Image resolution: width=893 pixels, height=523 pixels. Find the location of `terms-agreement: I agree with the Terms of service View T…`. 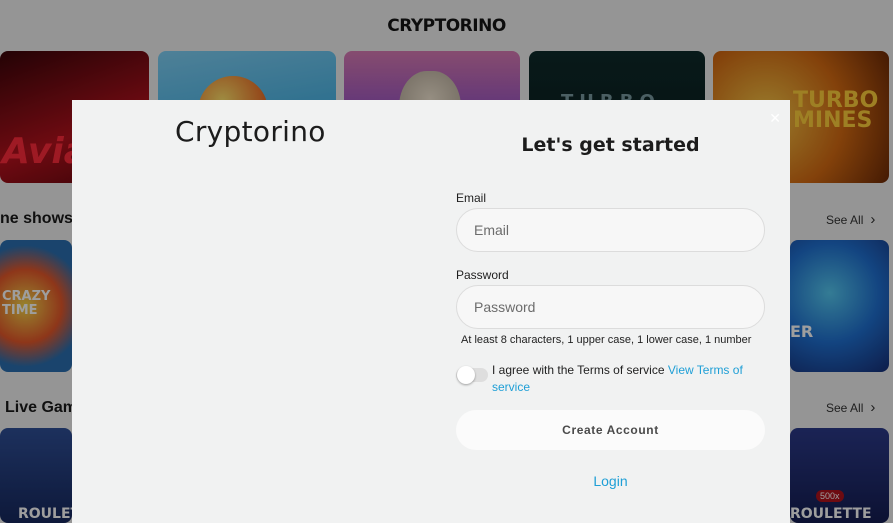

terms-agreement: I agree with the Terms of service View T… is located at coordinates (622, 379).